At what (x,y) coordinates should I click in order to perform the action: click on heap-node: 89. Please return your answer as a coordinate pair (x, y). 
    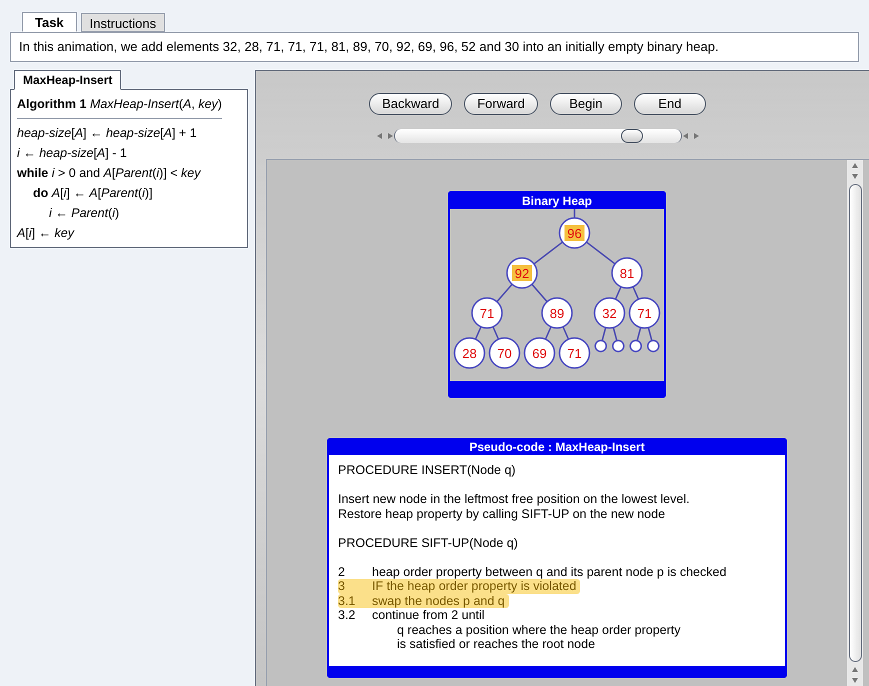
    Looking at the image, I should click on (557, 313).